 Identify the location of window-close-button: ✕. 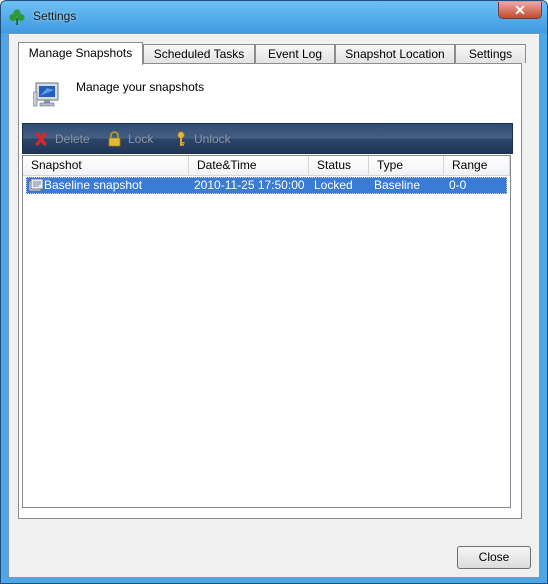
(520, 10).